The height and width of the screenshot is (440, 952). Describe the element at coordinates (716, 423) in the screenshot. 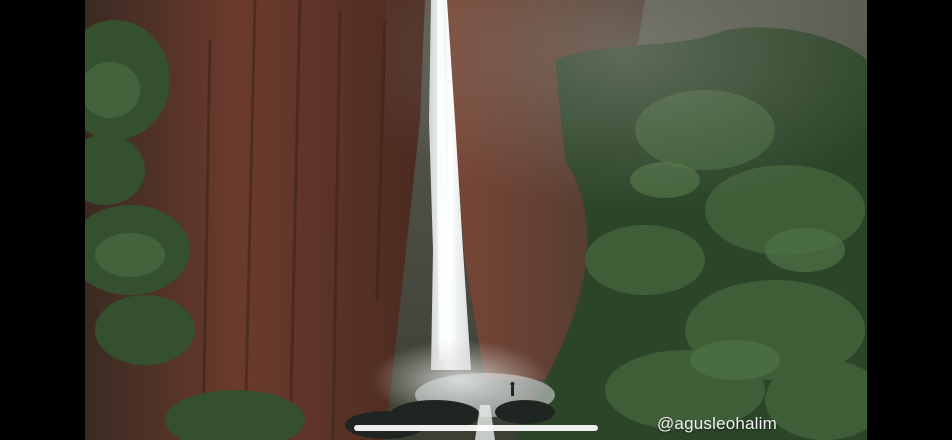

I see `creator-watermark: @agusleohalim` at that location.